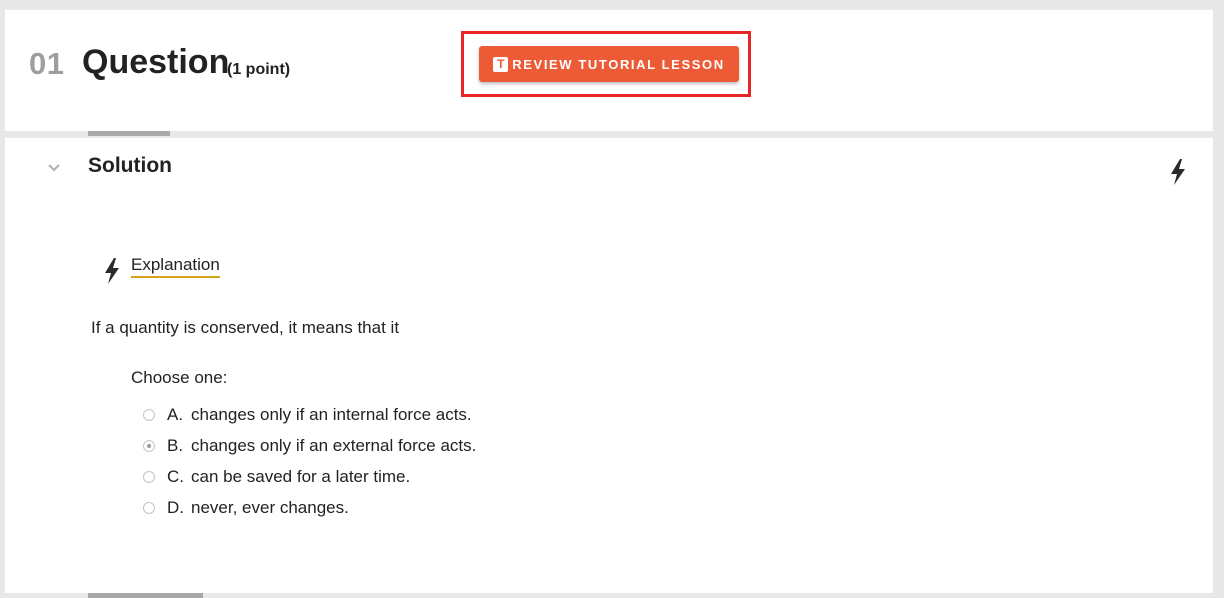 Image resolution: width=1224 pixels, height=598 pixels. What do you see at coordinates (130, 165) in the screenshot?
I see `solution-title: Solution` at bounding box center [130, 165].